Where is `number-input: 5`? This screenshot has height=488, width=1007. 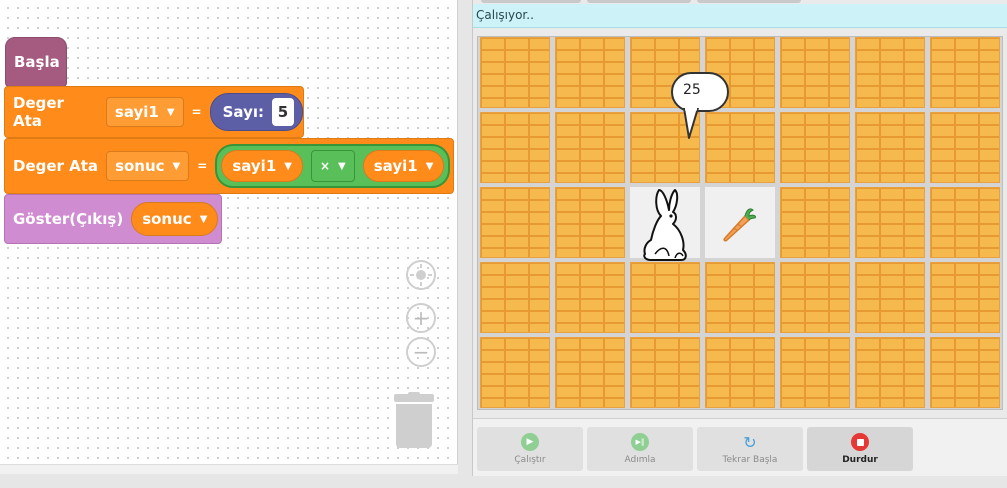 number-input: 5 is located at coordinates (283, 112).